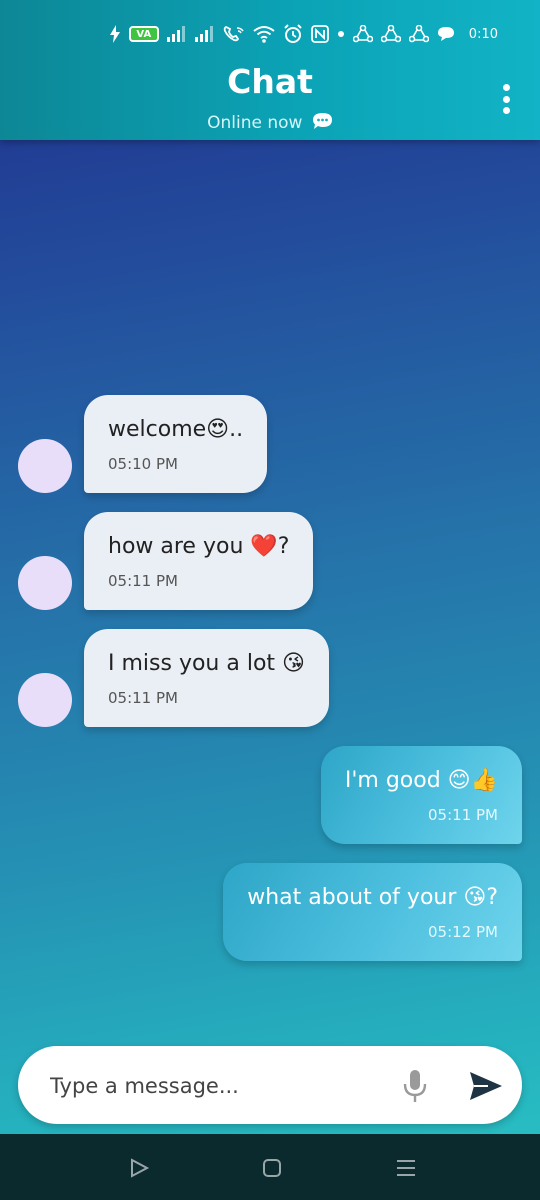  I want to click on app-header: VA 0:10 Chat Online now, so click(270, 70).